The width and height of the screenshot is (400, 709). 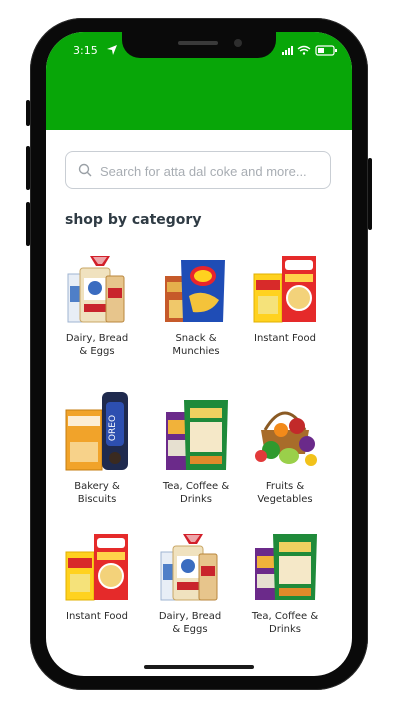 What do you see at coordinates (199, 81) in the screenshot?
I see `app-header: 3:15` at bounding box center [199, 81].